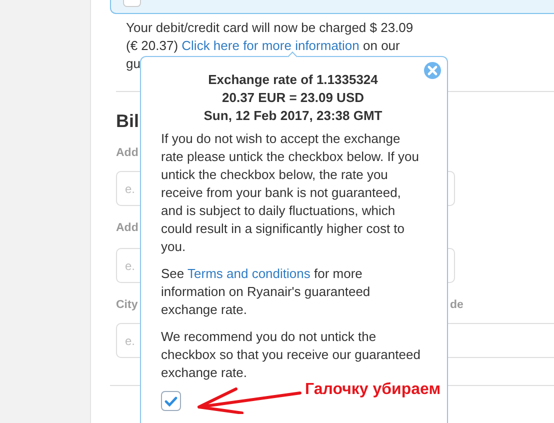  What do you see at coordinates (290, 193) in the screenshot?
I see `paragraph: If you do not wish to accept the exchange rate please untick the checkbox below. If you untick the checkbox below, the rate you receive from your bank is not guaranteed, and is subject to daily fluctuations, which could result in a significantly higher cost to you.` at bounding box center [290, 193].